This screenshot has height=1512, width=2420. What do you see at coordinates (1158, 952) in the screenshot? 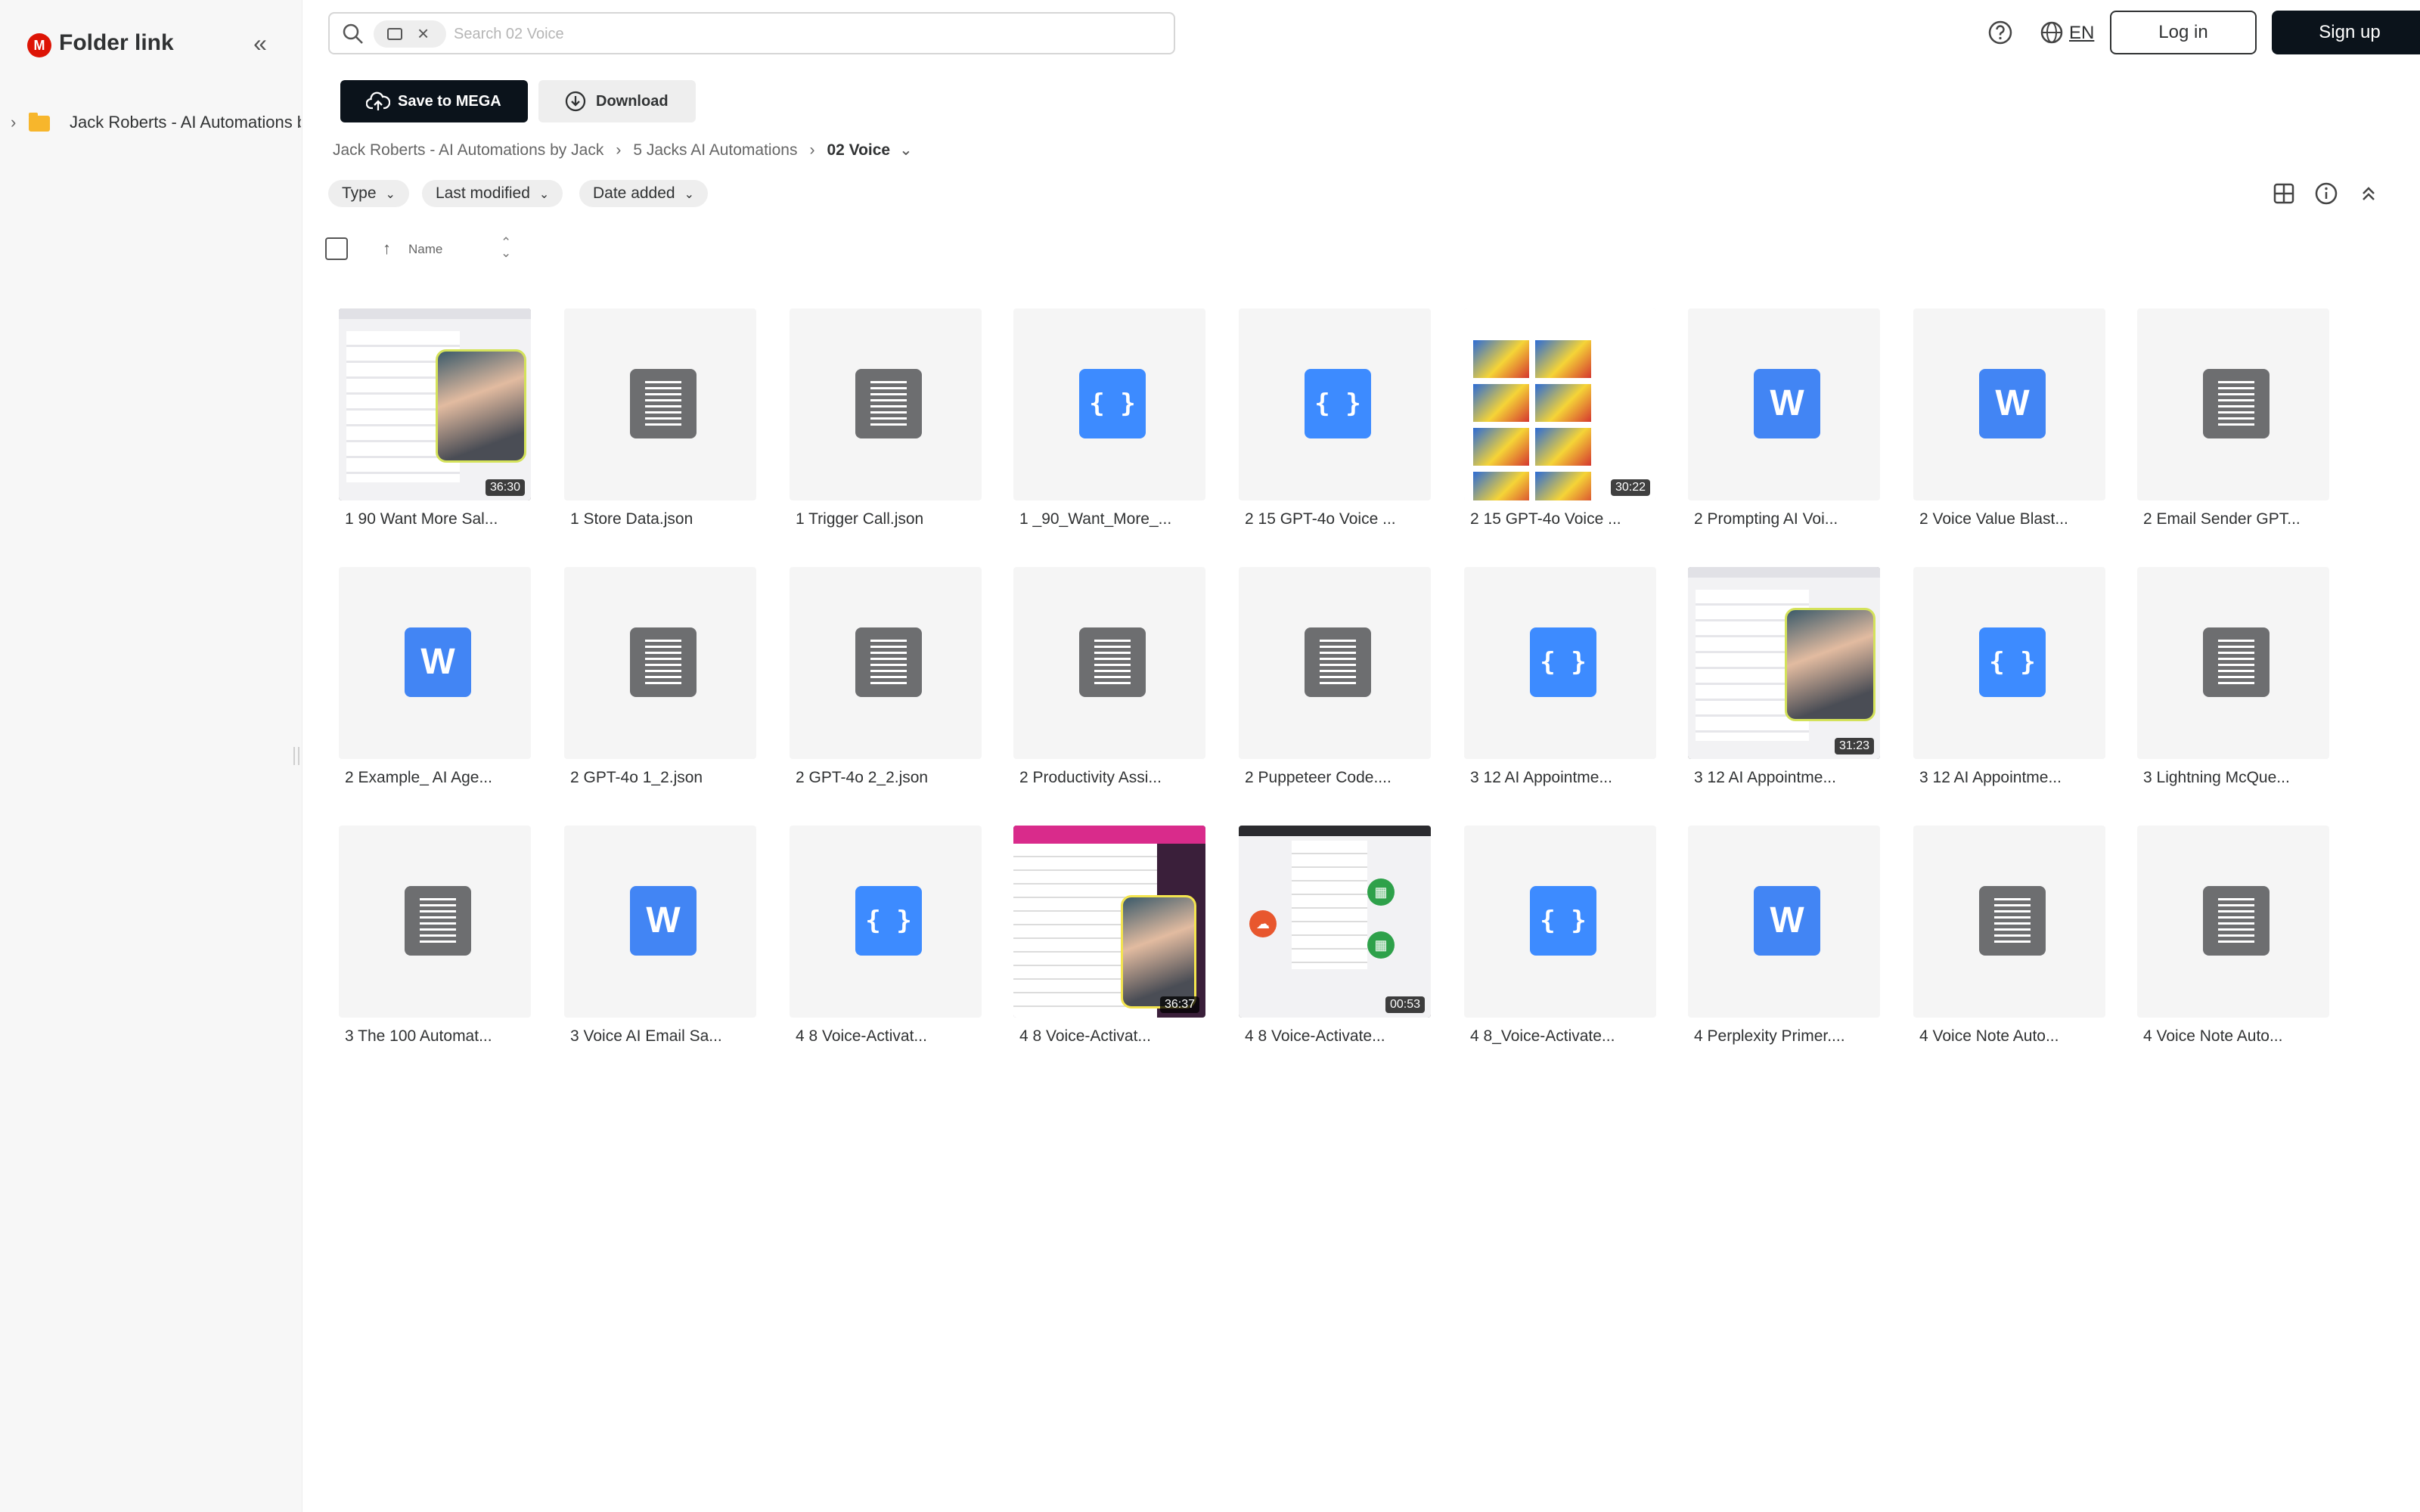
I see `presenter-image` at bounding box center [1158, 952].